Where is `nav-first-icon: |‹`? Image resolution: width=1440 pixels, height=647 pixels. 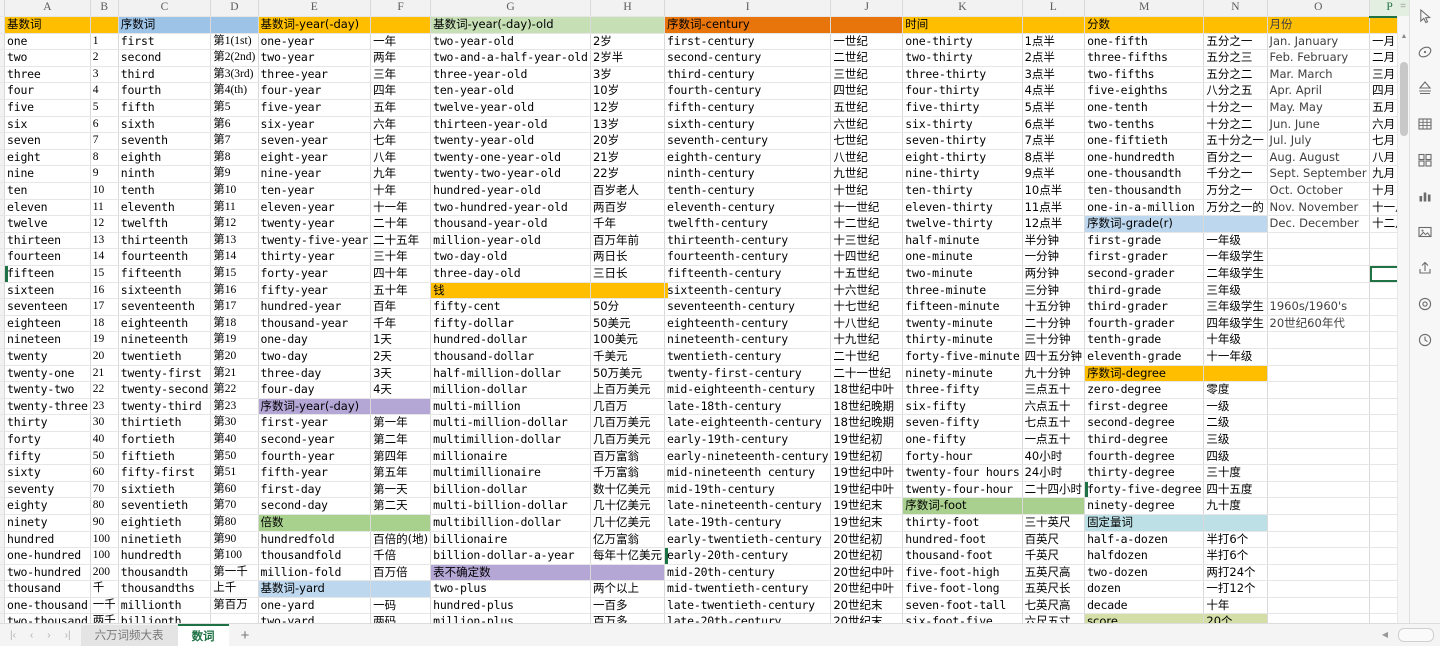
nav-first-icon: |‹ is located at coordinates (13, 635).